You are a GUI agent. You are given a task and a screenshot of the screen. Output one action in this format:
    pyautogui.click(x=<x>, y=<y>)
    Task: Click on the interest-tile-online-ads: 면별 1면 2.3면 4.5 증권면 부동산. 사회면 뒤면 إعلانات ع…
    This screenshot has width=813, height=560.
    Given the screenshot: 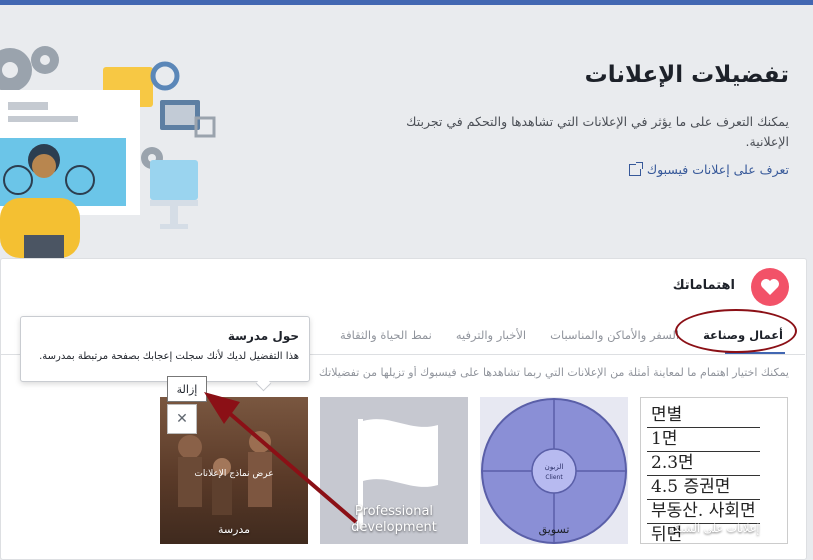 What is the action you would take?
    pyautogui.click(x=714, y=470)
    